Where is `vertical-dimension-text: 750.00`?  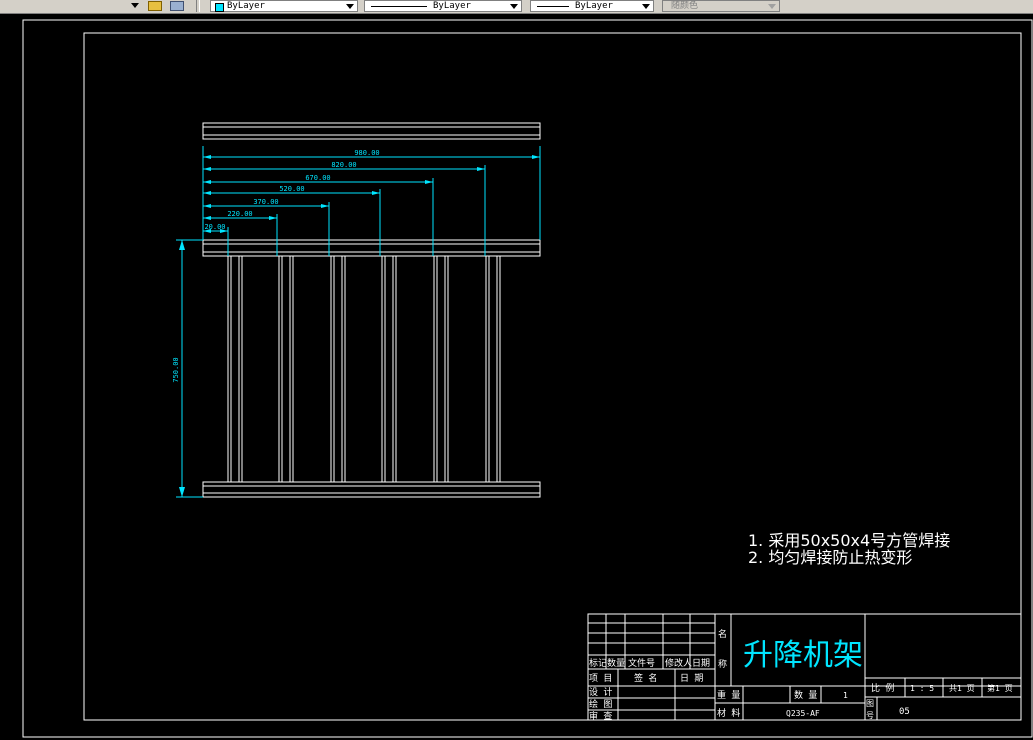
vertical-dimension-text: 750.00 is located at coordinates (176, 369).